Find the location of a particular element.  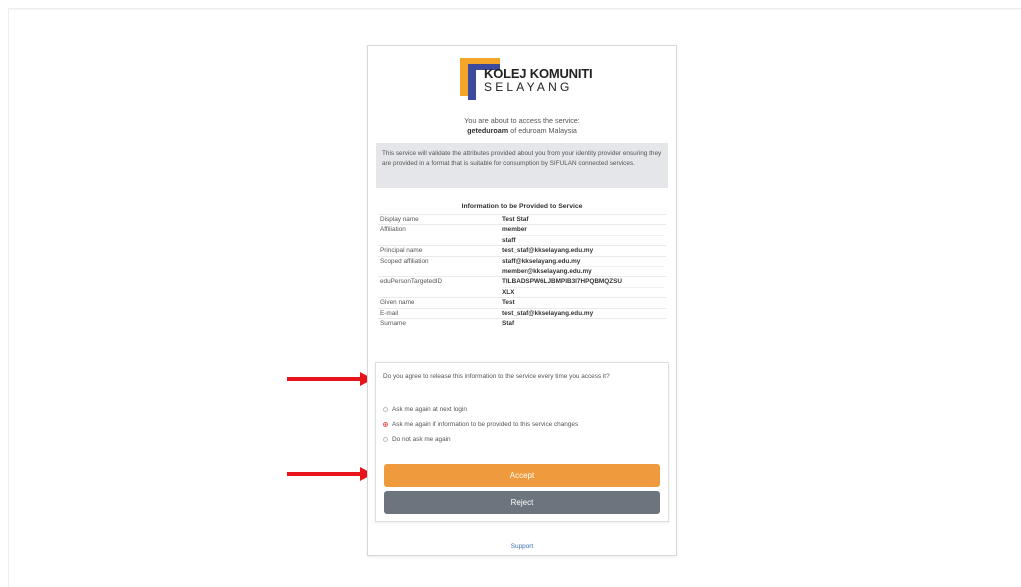

annotation-arrow-question is located at coordinates (330, 379).